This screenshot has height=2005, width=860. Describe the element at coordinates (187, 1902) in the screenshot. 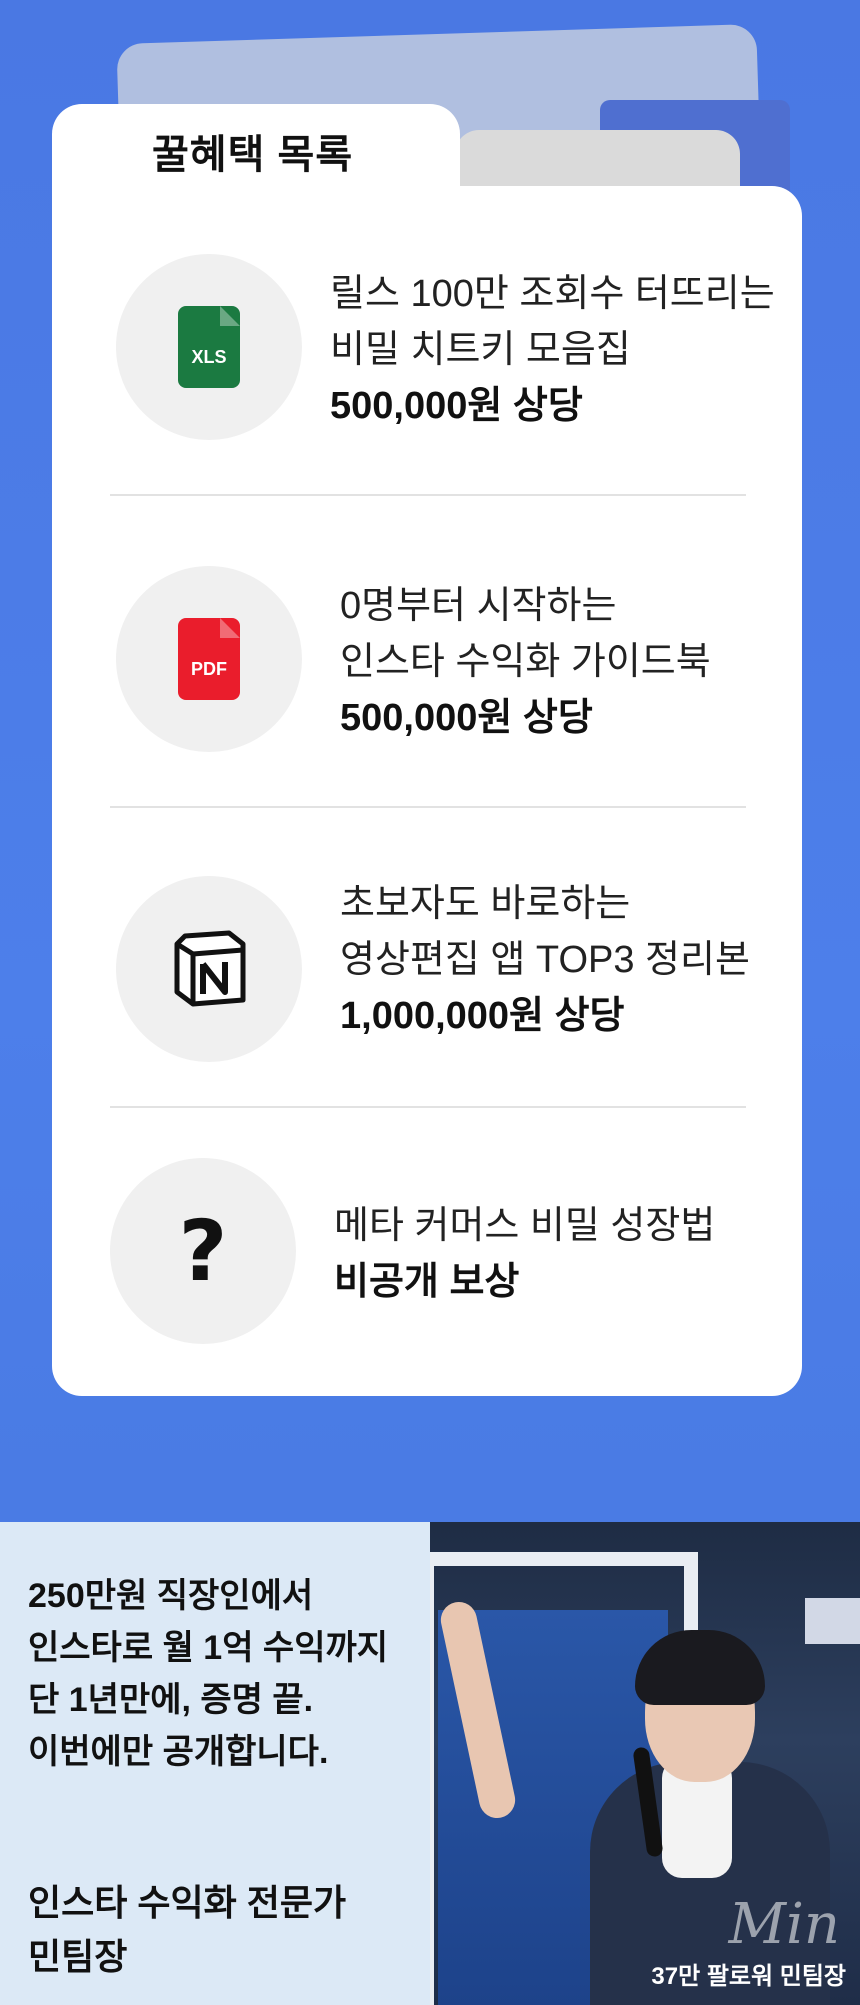

I see `role-line: 인스타 수익화 전문가` at that location.